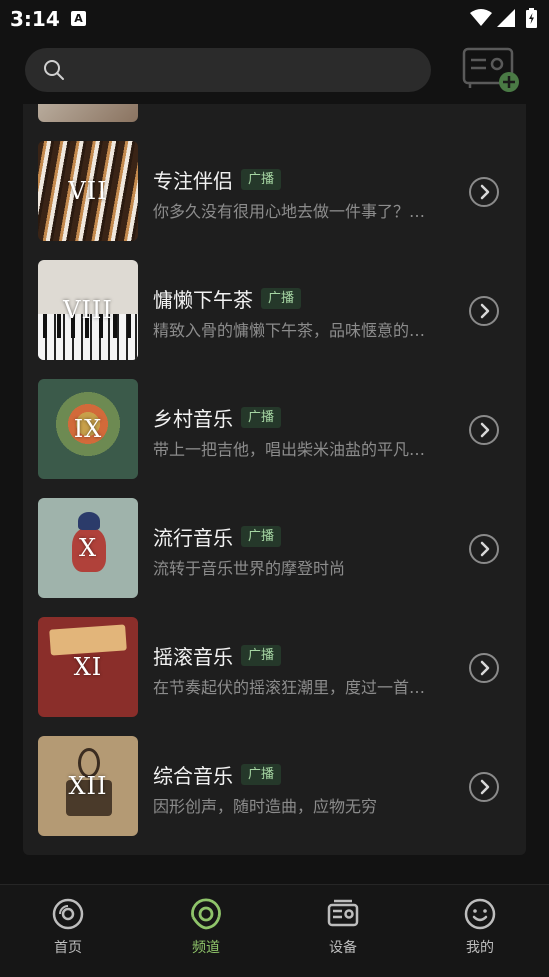 Image resolution: width=549 pixels, height=977 pixels. Describe the element at coordinates (193, 656) in the screenshot. I see `channel-title: 摇滚音乐` at that location.